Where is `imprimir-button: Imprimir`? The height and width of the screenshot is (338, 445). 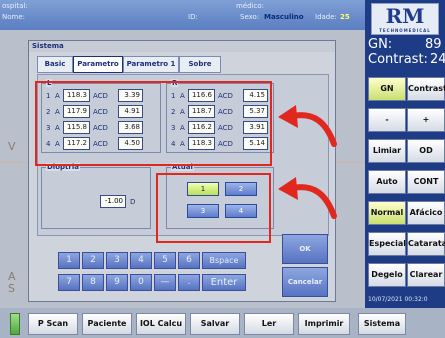 imprimir-button: Imprimir is located at coordinates (324, 324).